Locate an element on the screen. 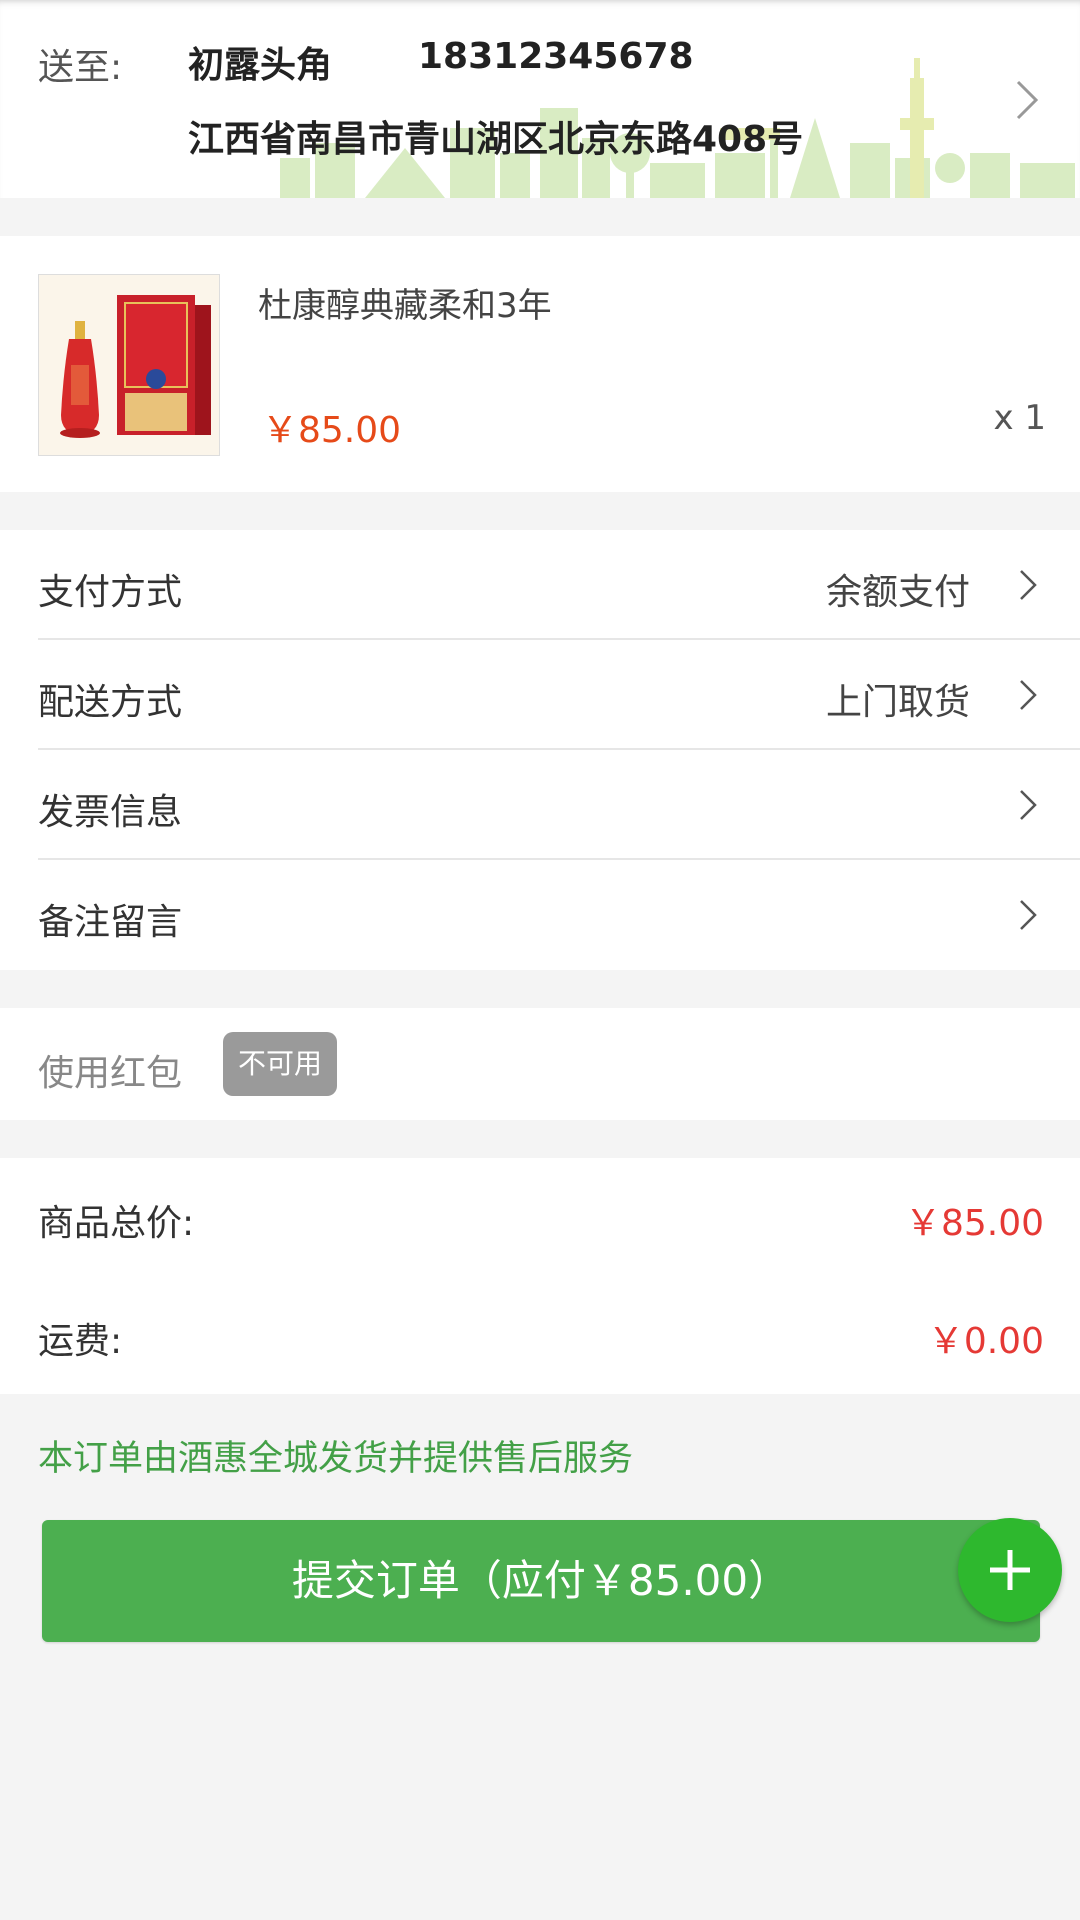 This screenshot has height=1920, width=1080. price-summary: 商品总价: ￥85.00 运费: ￥0.00 is located at coordinates (540, 1276).